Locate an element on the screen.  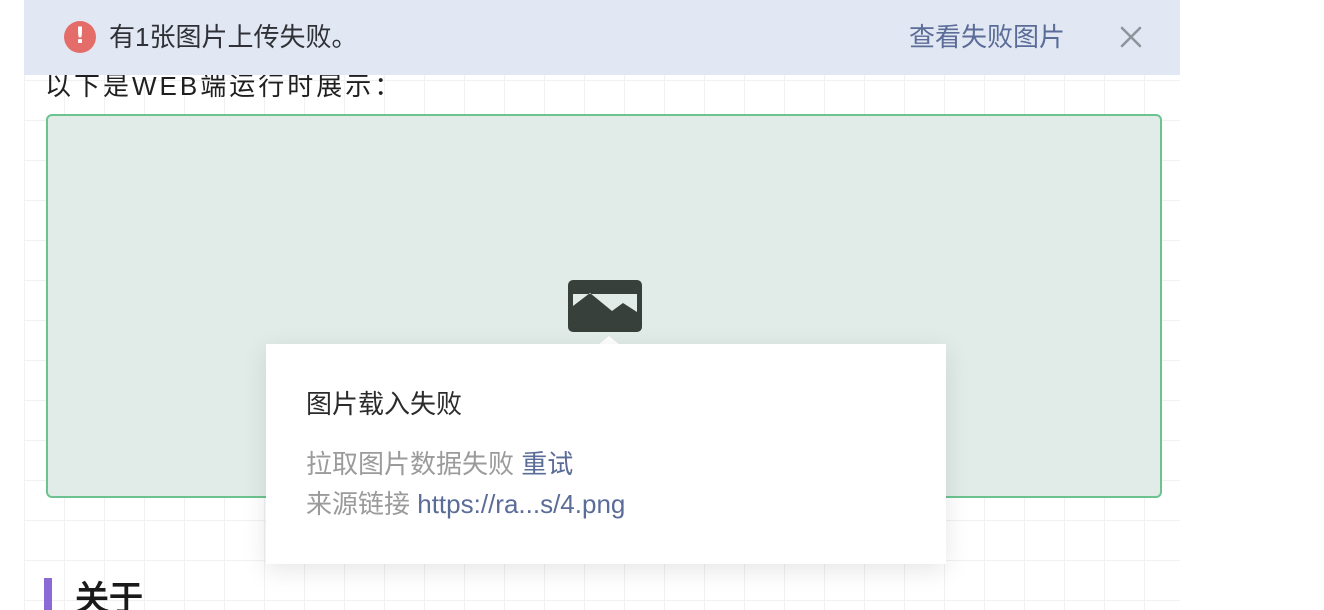
source-url-link: https://ra...s/4.png is located at coordinates (521, 504).